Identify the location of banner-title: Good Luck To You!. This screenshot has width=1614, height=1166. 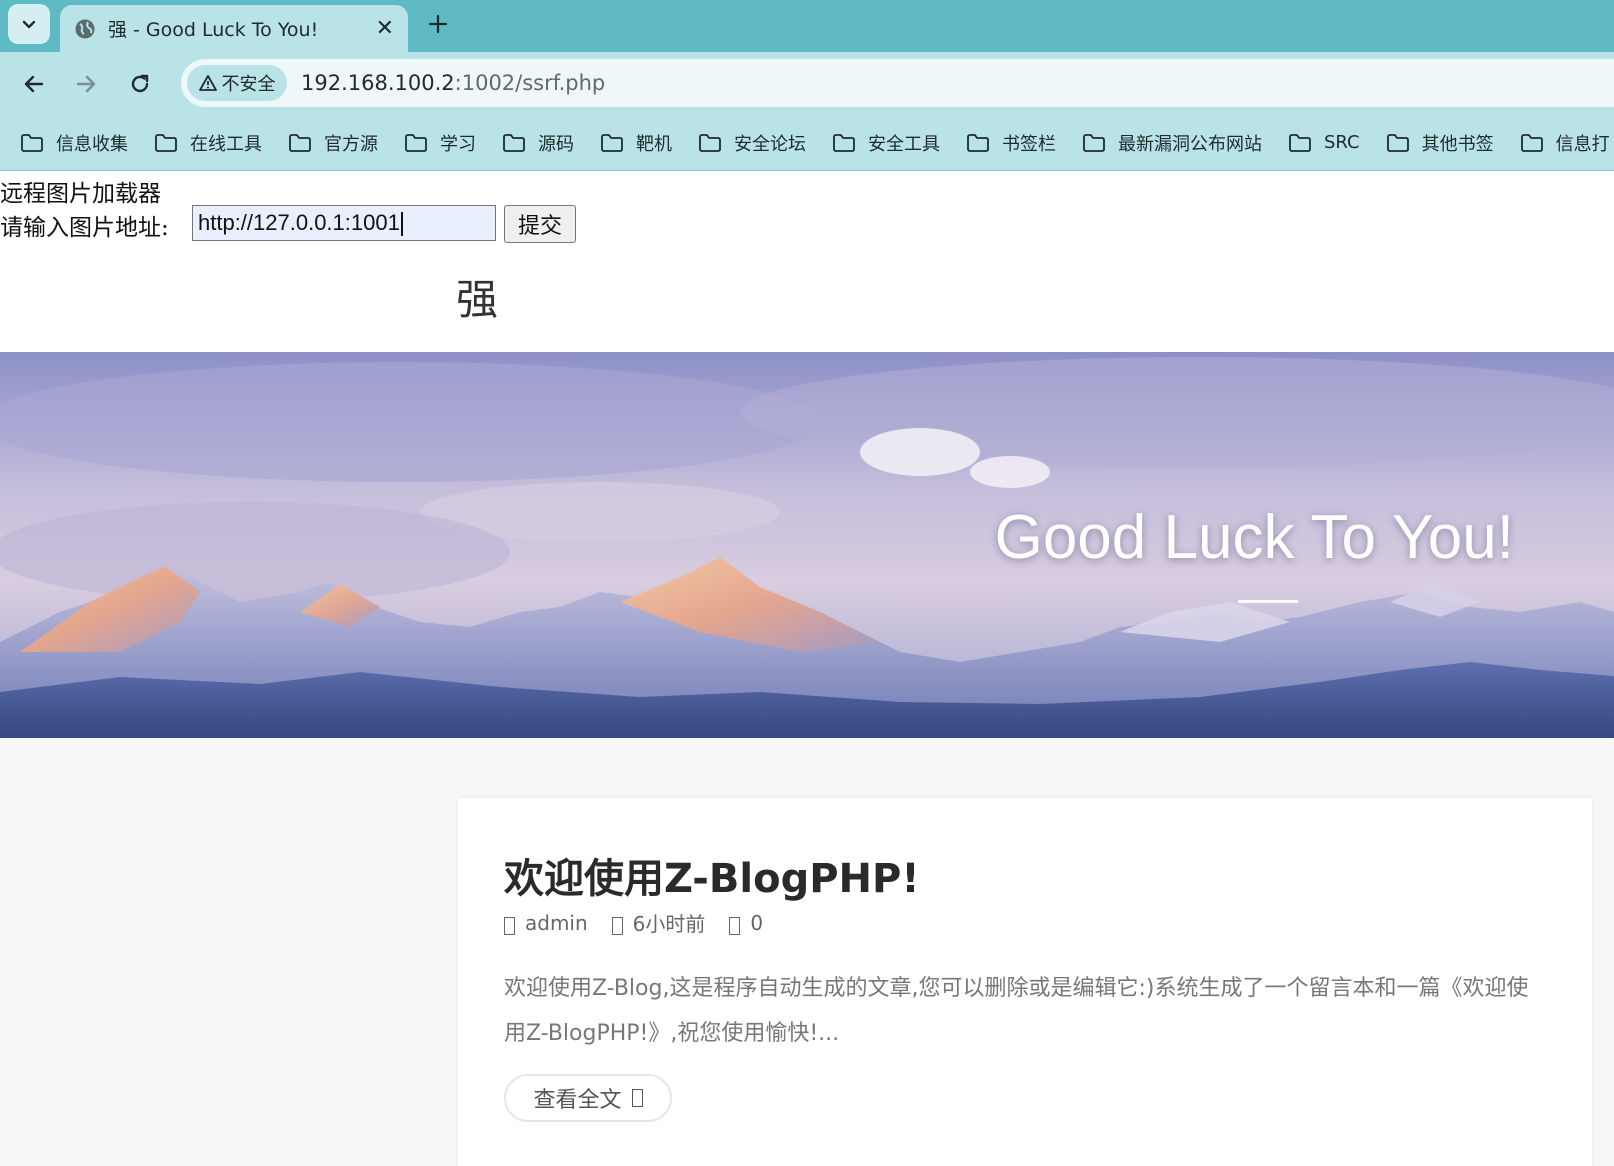
(1254, 537).